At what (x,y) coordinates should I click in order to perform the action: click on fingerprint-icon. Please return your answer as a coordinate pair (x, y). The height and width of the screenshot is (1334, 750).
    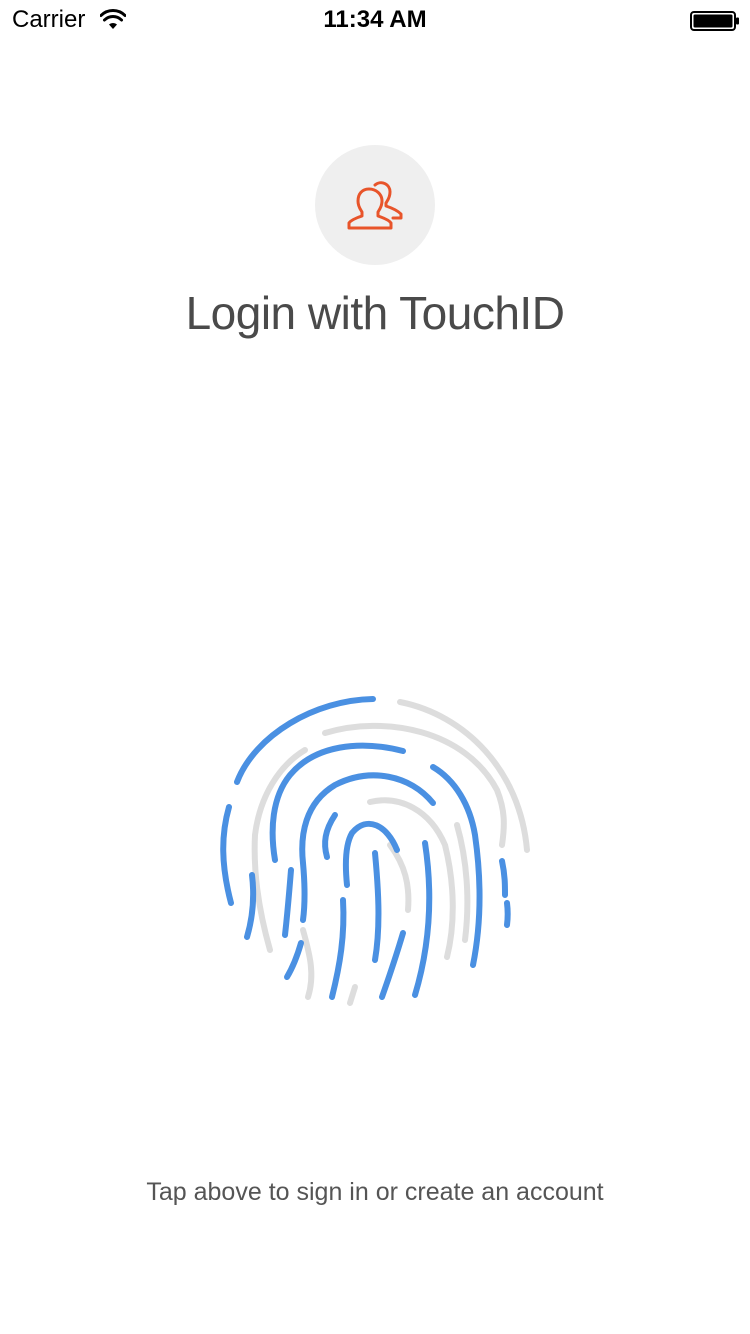
    Looking at the image, I should click on (375, 850).